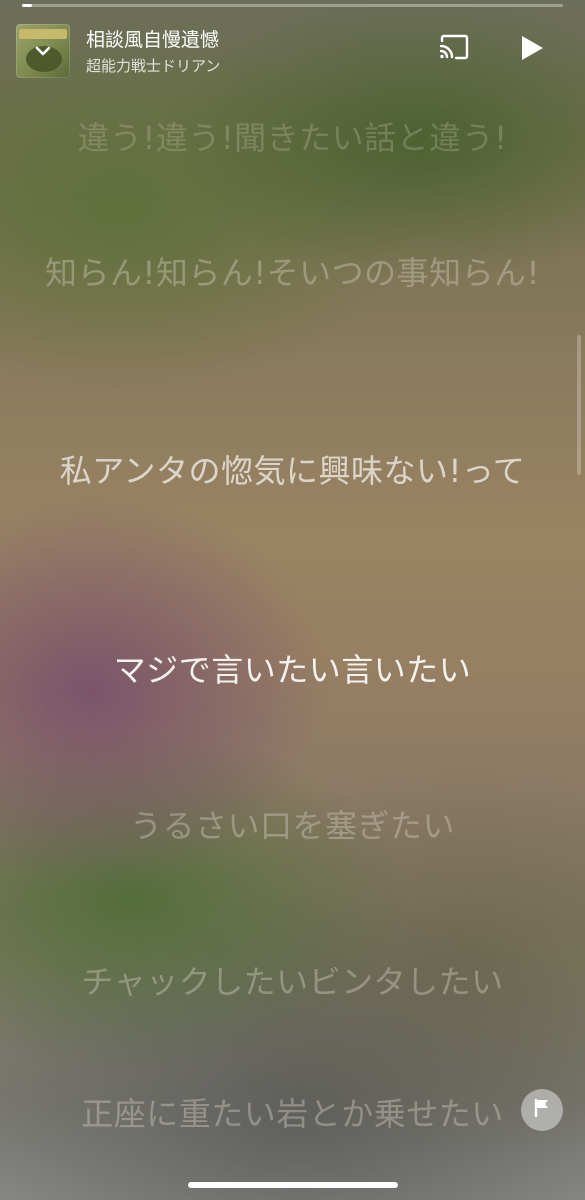  Describe the element at coordinates (292, 670) in the screenshot. I see `lyric-line-current: マジで言いたい言いたい` at that location.